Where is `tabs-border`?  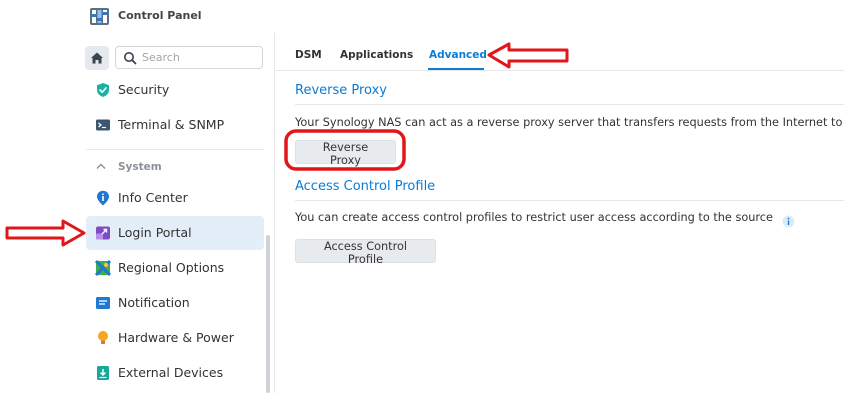 tabs-border is located at coordinates (559, 70).